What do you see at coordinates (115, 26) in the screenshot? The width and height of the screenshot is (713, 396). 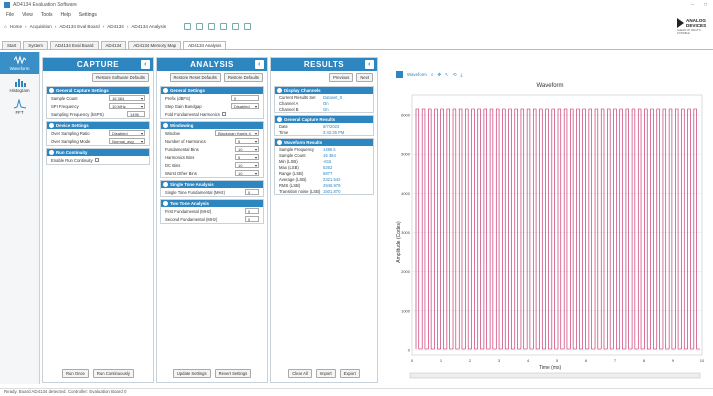 I see `crumb-3: AD4134` at bounding box center [115, 26].